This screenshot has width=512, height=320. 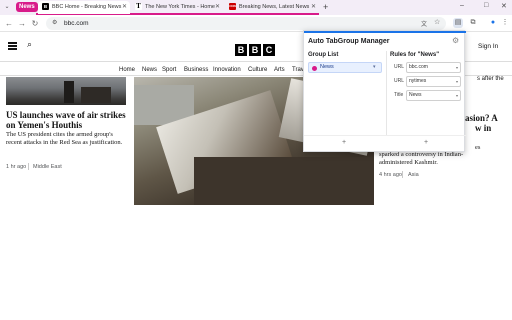 I want to click on popup-footer-divider, so click(x=385, y=135).